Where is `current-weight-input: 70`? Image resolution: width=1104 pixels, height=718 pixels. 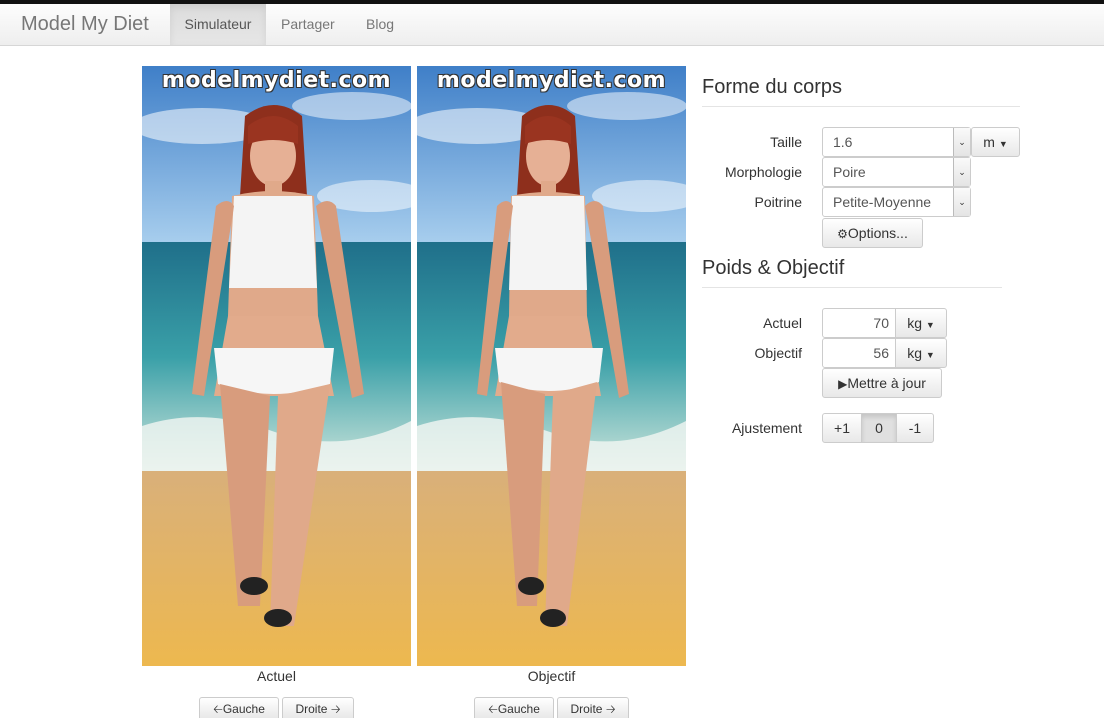 current-weight-input: 70 is located at coordinates (859, 323).